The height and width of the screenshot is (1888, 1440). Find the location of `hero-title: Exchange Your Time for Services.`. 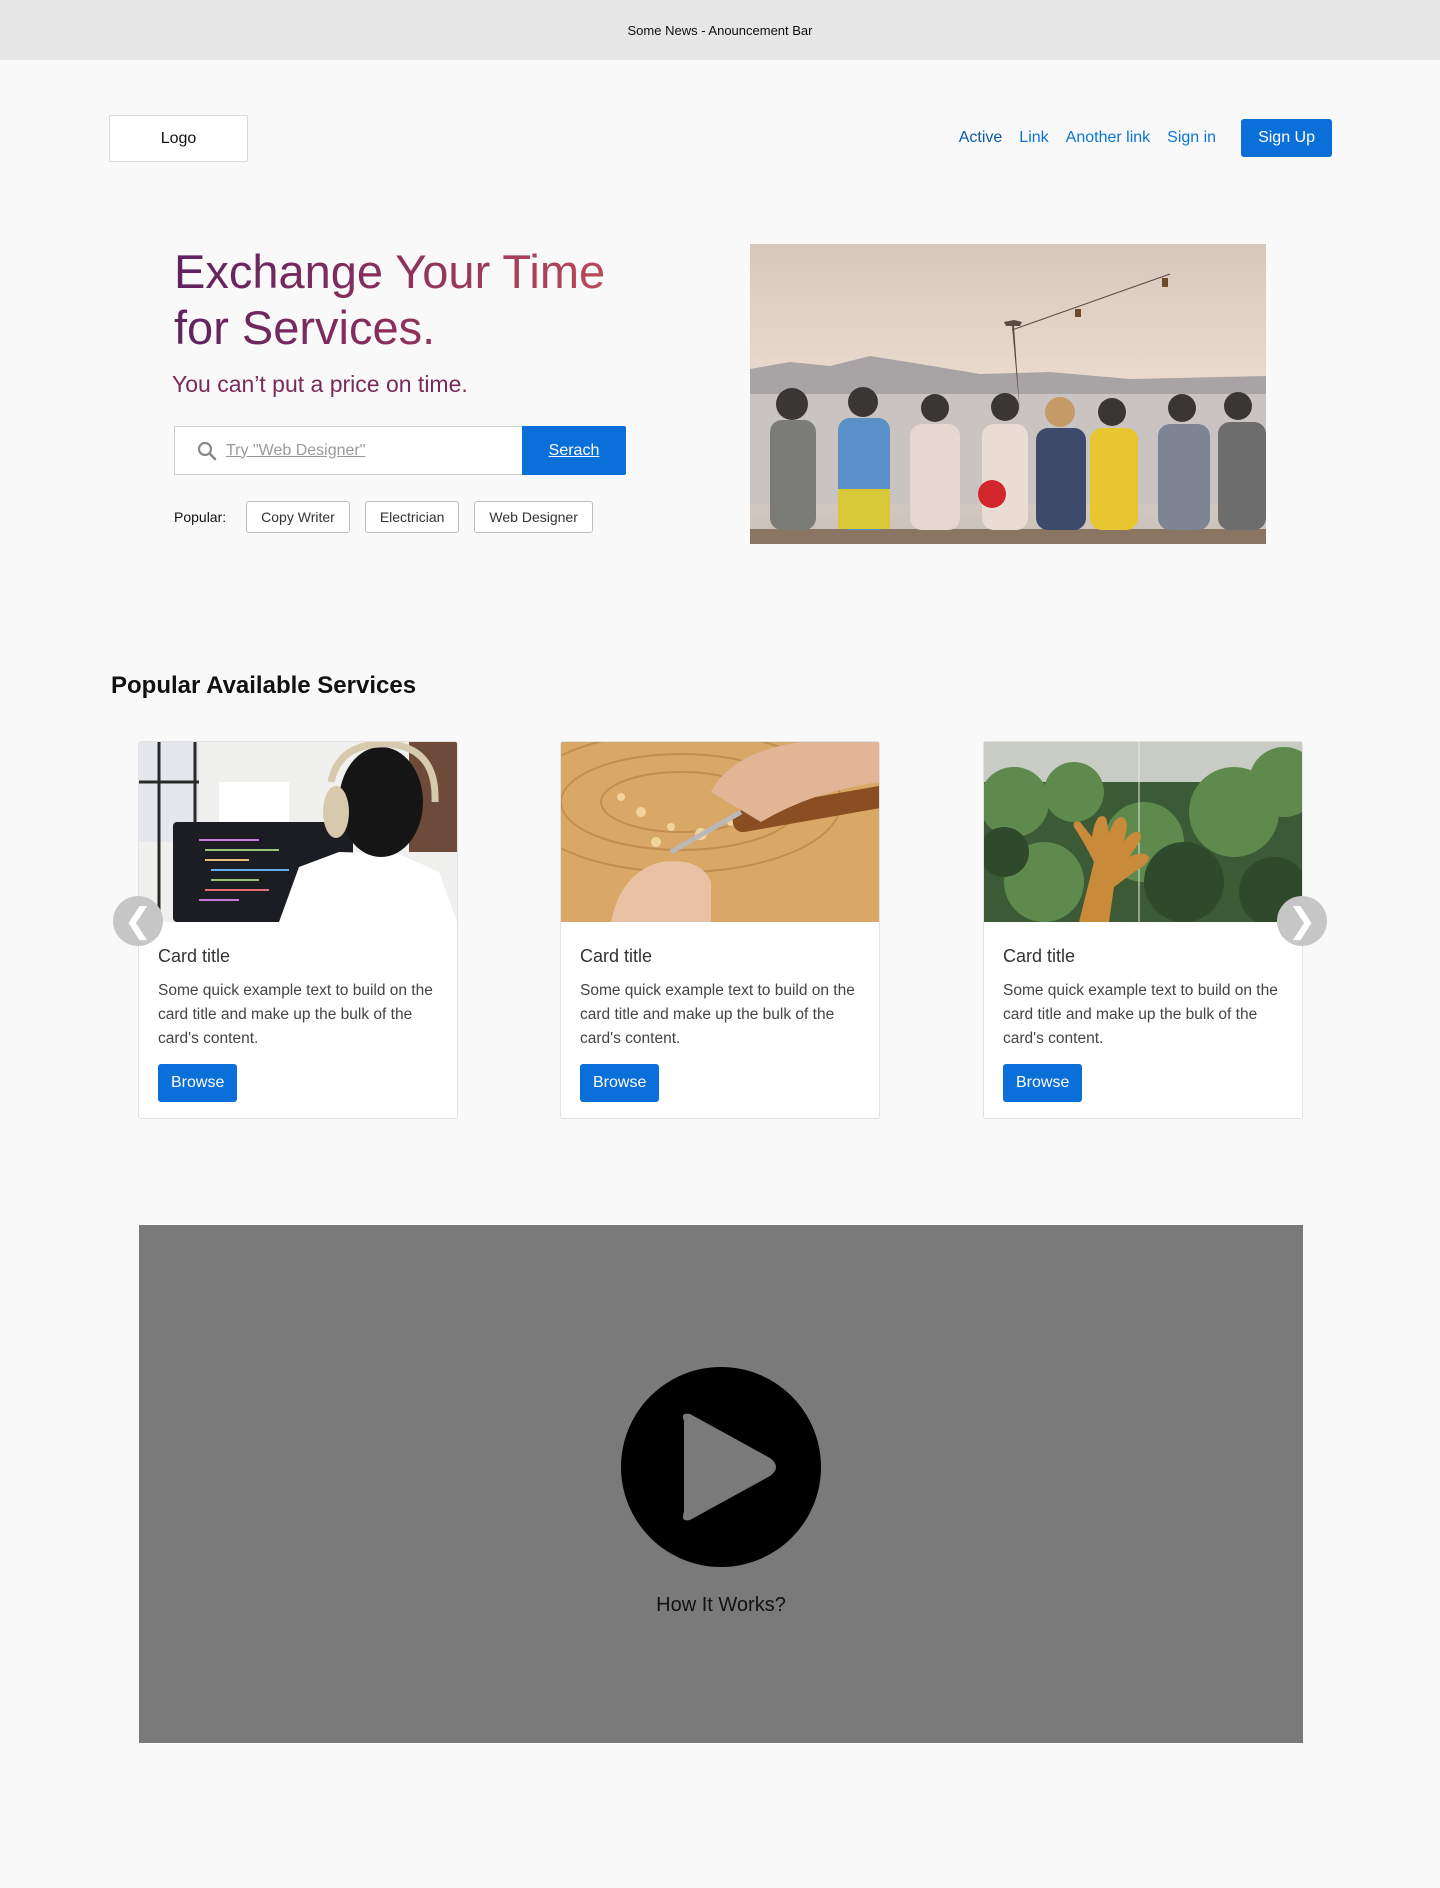

hero-title: Exchange Your Time for Services. is located at coordinates (414, 300).